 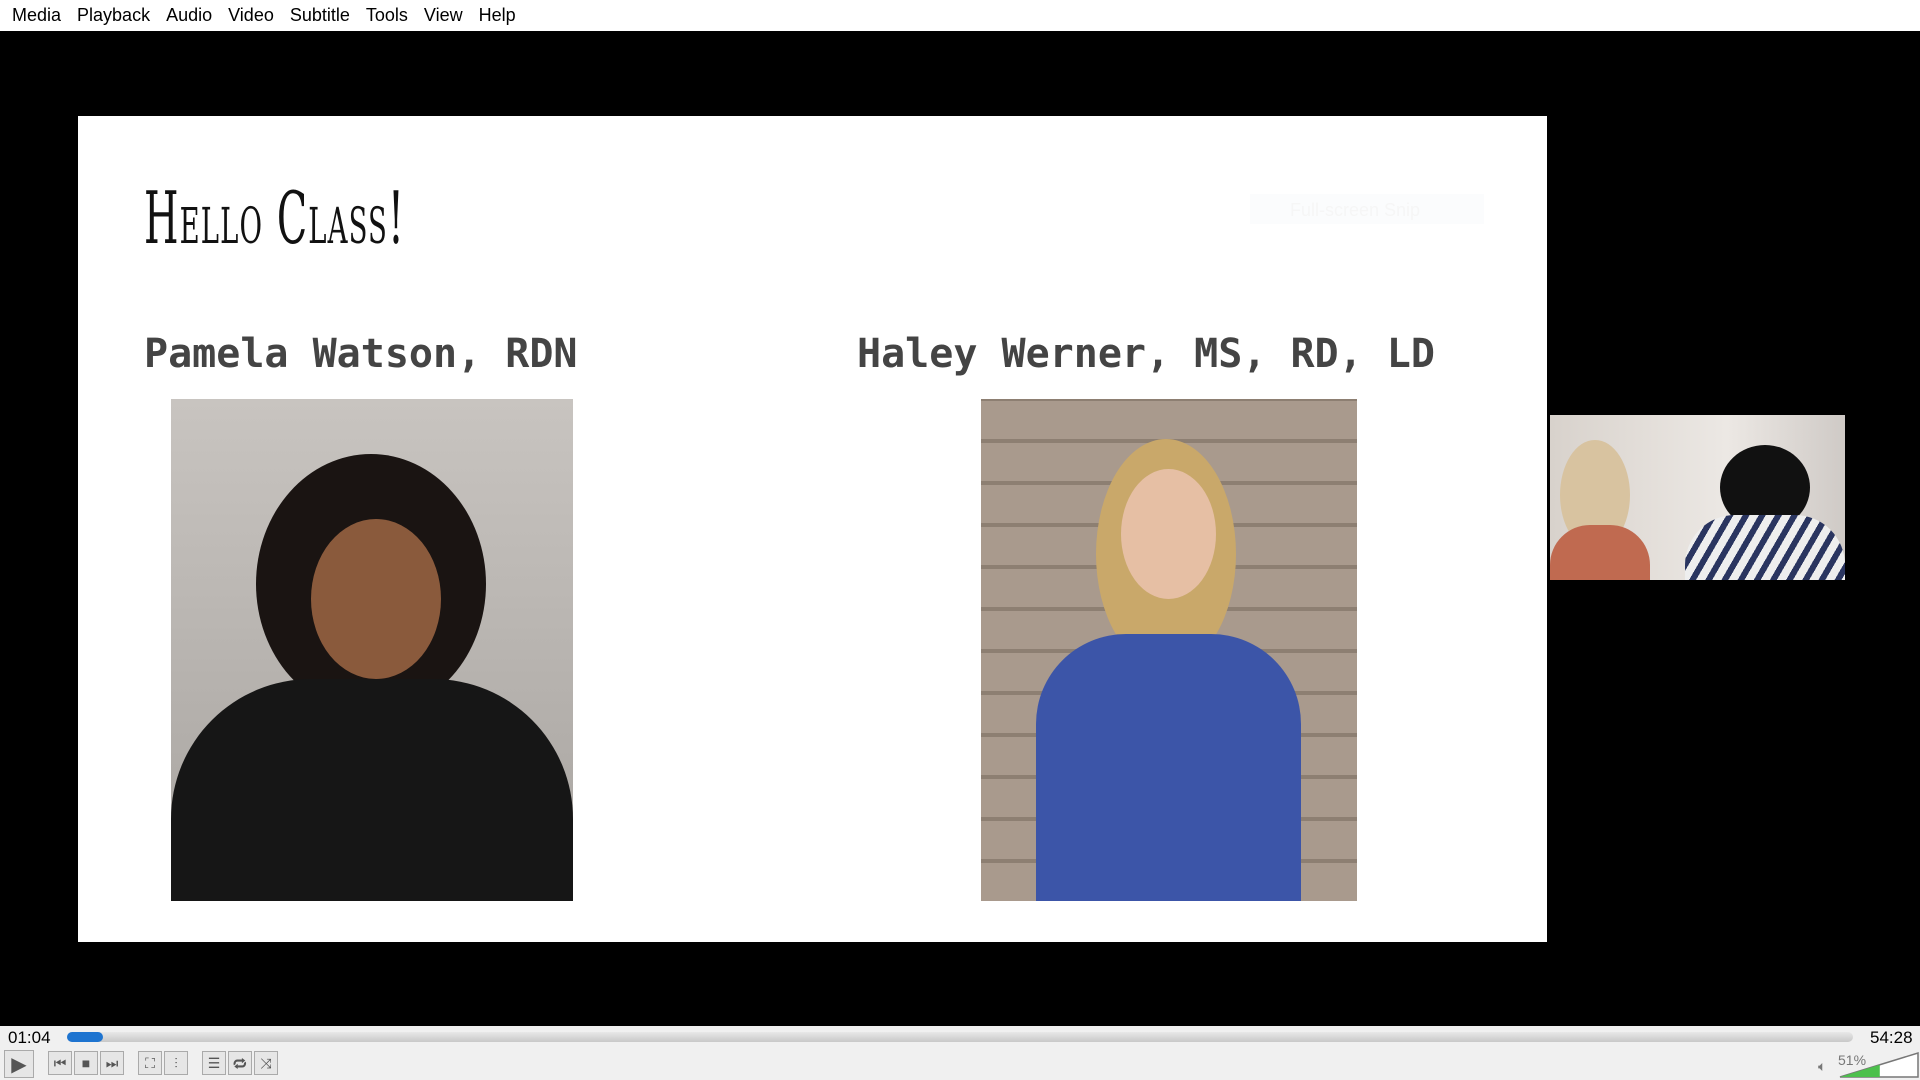 I want to click on snip-overlay: Full-screen Snip, so click(x=1367, y=209).